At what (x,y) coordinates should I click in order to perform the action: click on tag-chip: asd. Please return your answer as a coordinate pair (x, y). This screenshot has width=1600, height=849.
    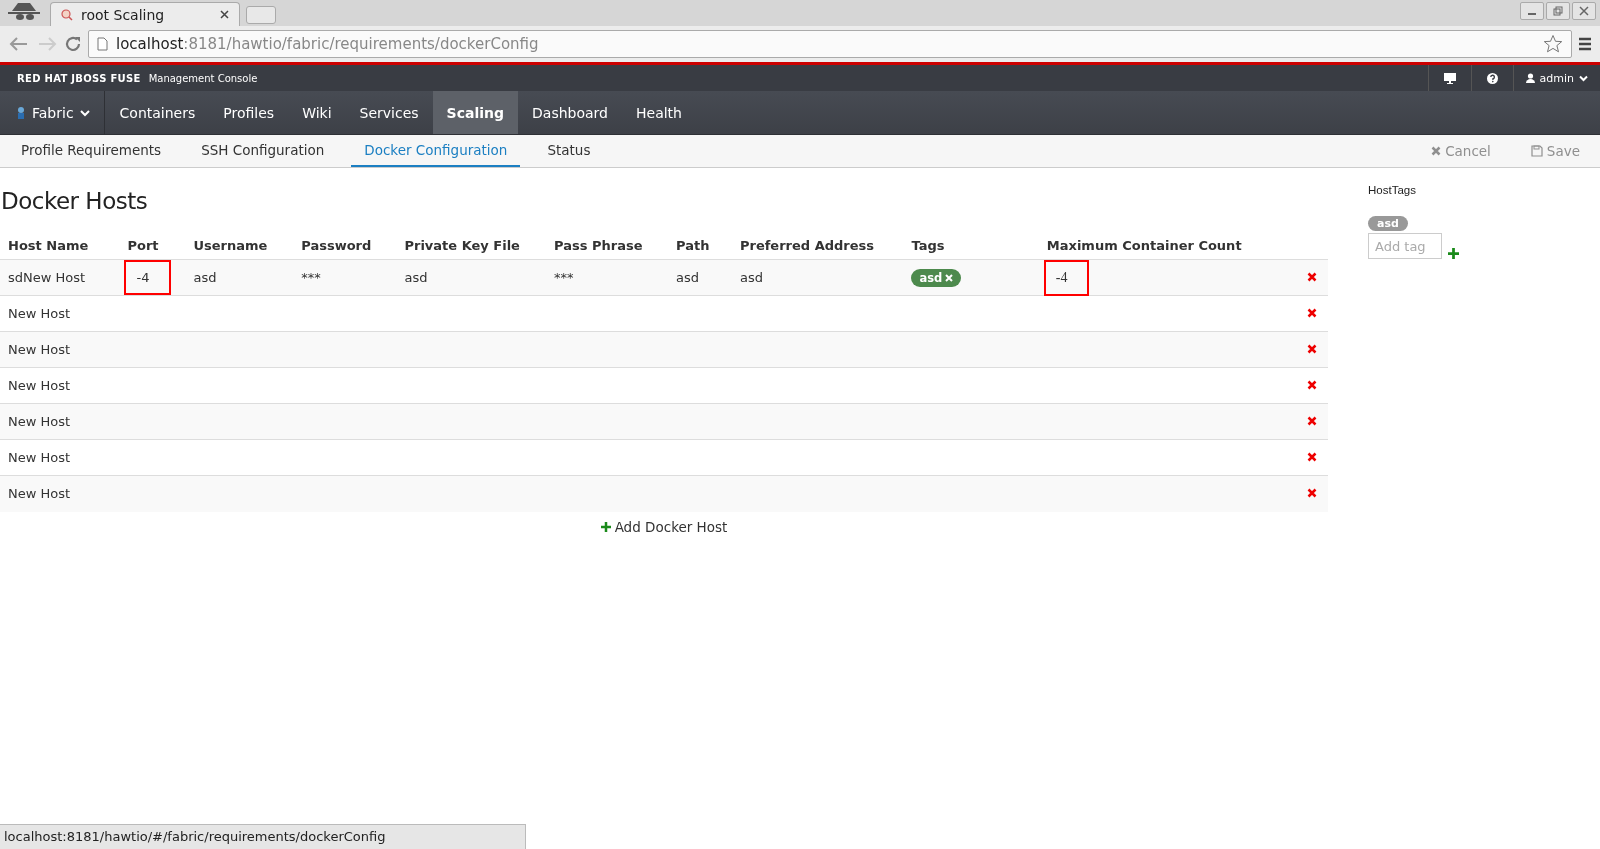
    Looking at the image, I should click on (936, 277).